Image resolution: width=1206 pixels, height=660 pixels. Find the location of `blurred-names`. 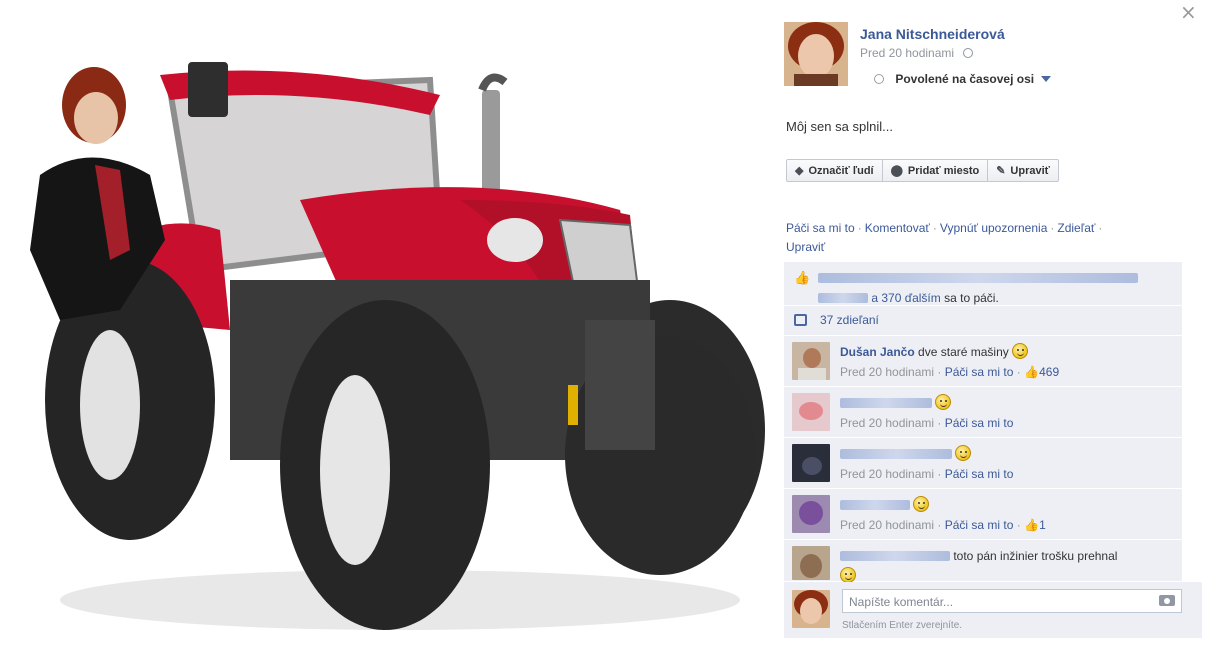

blurred-names is located at coordinates (978, 278).